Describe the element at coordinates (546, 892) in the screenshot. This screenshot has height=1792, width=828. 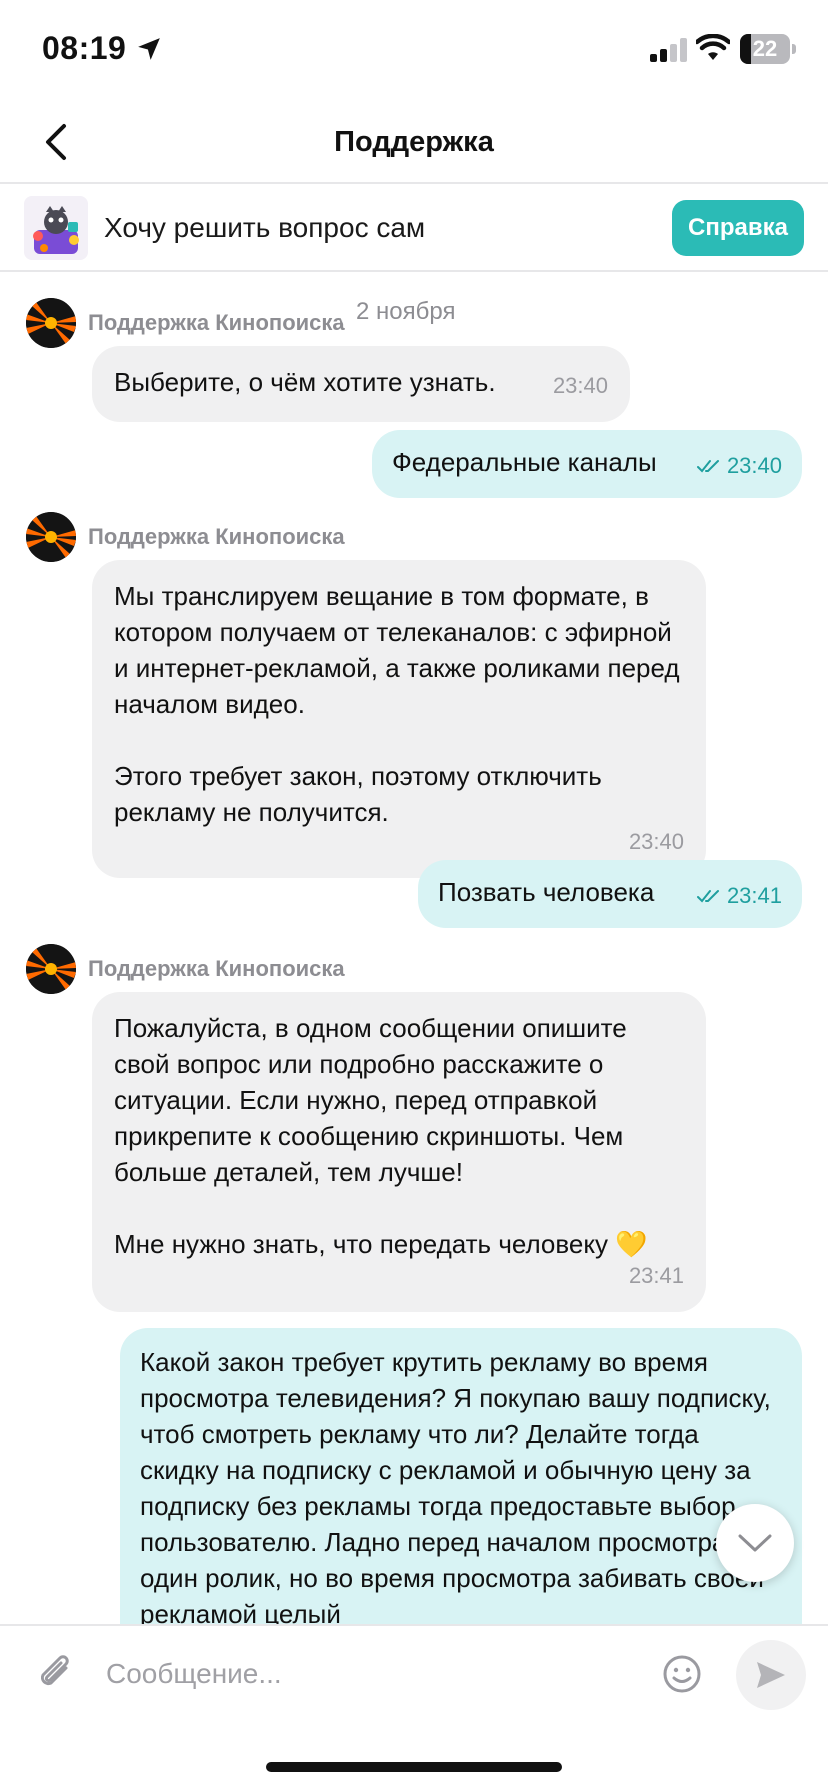
I see `message-text: Позвать человека` at that location.